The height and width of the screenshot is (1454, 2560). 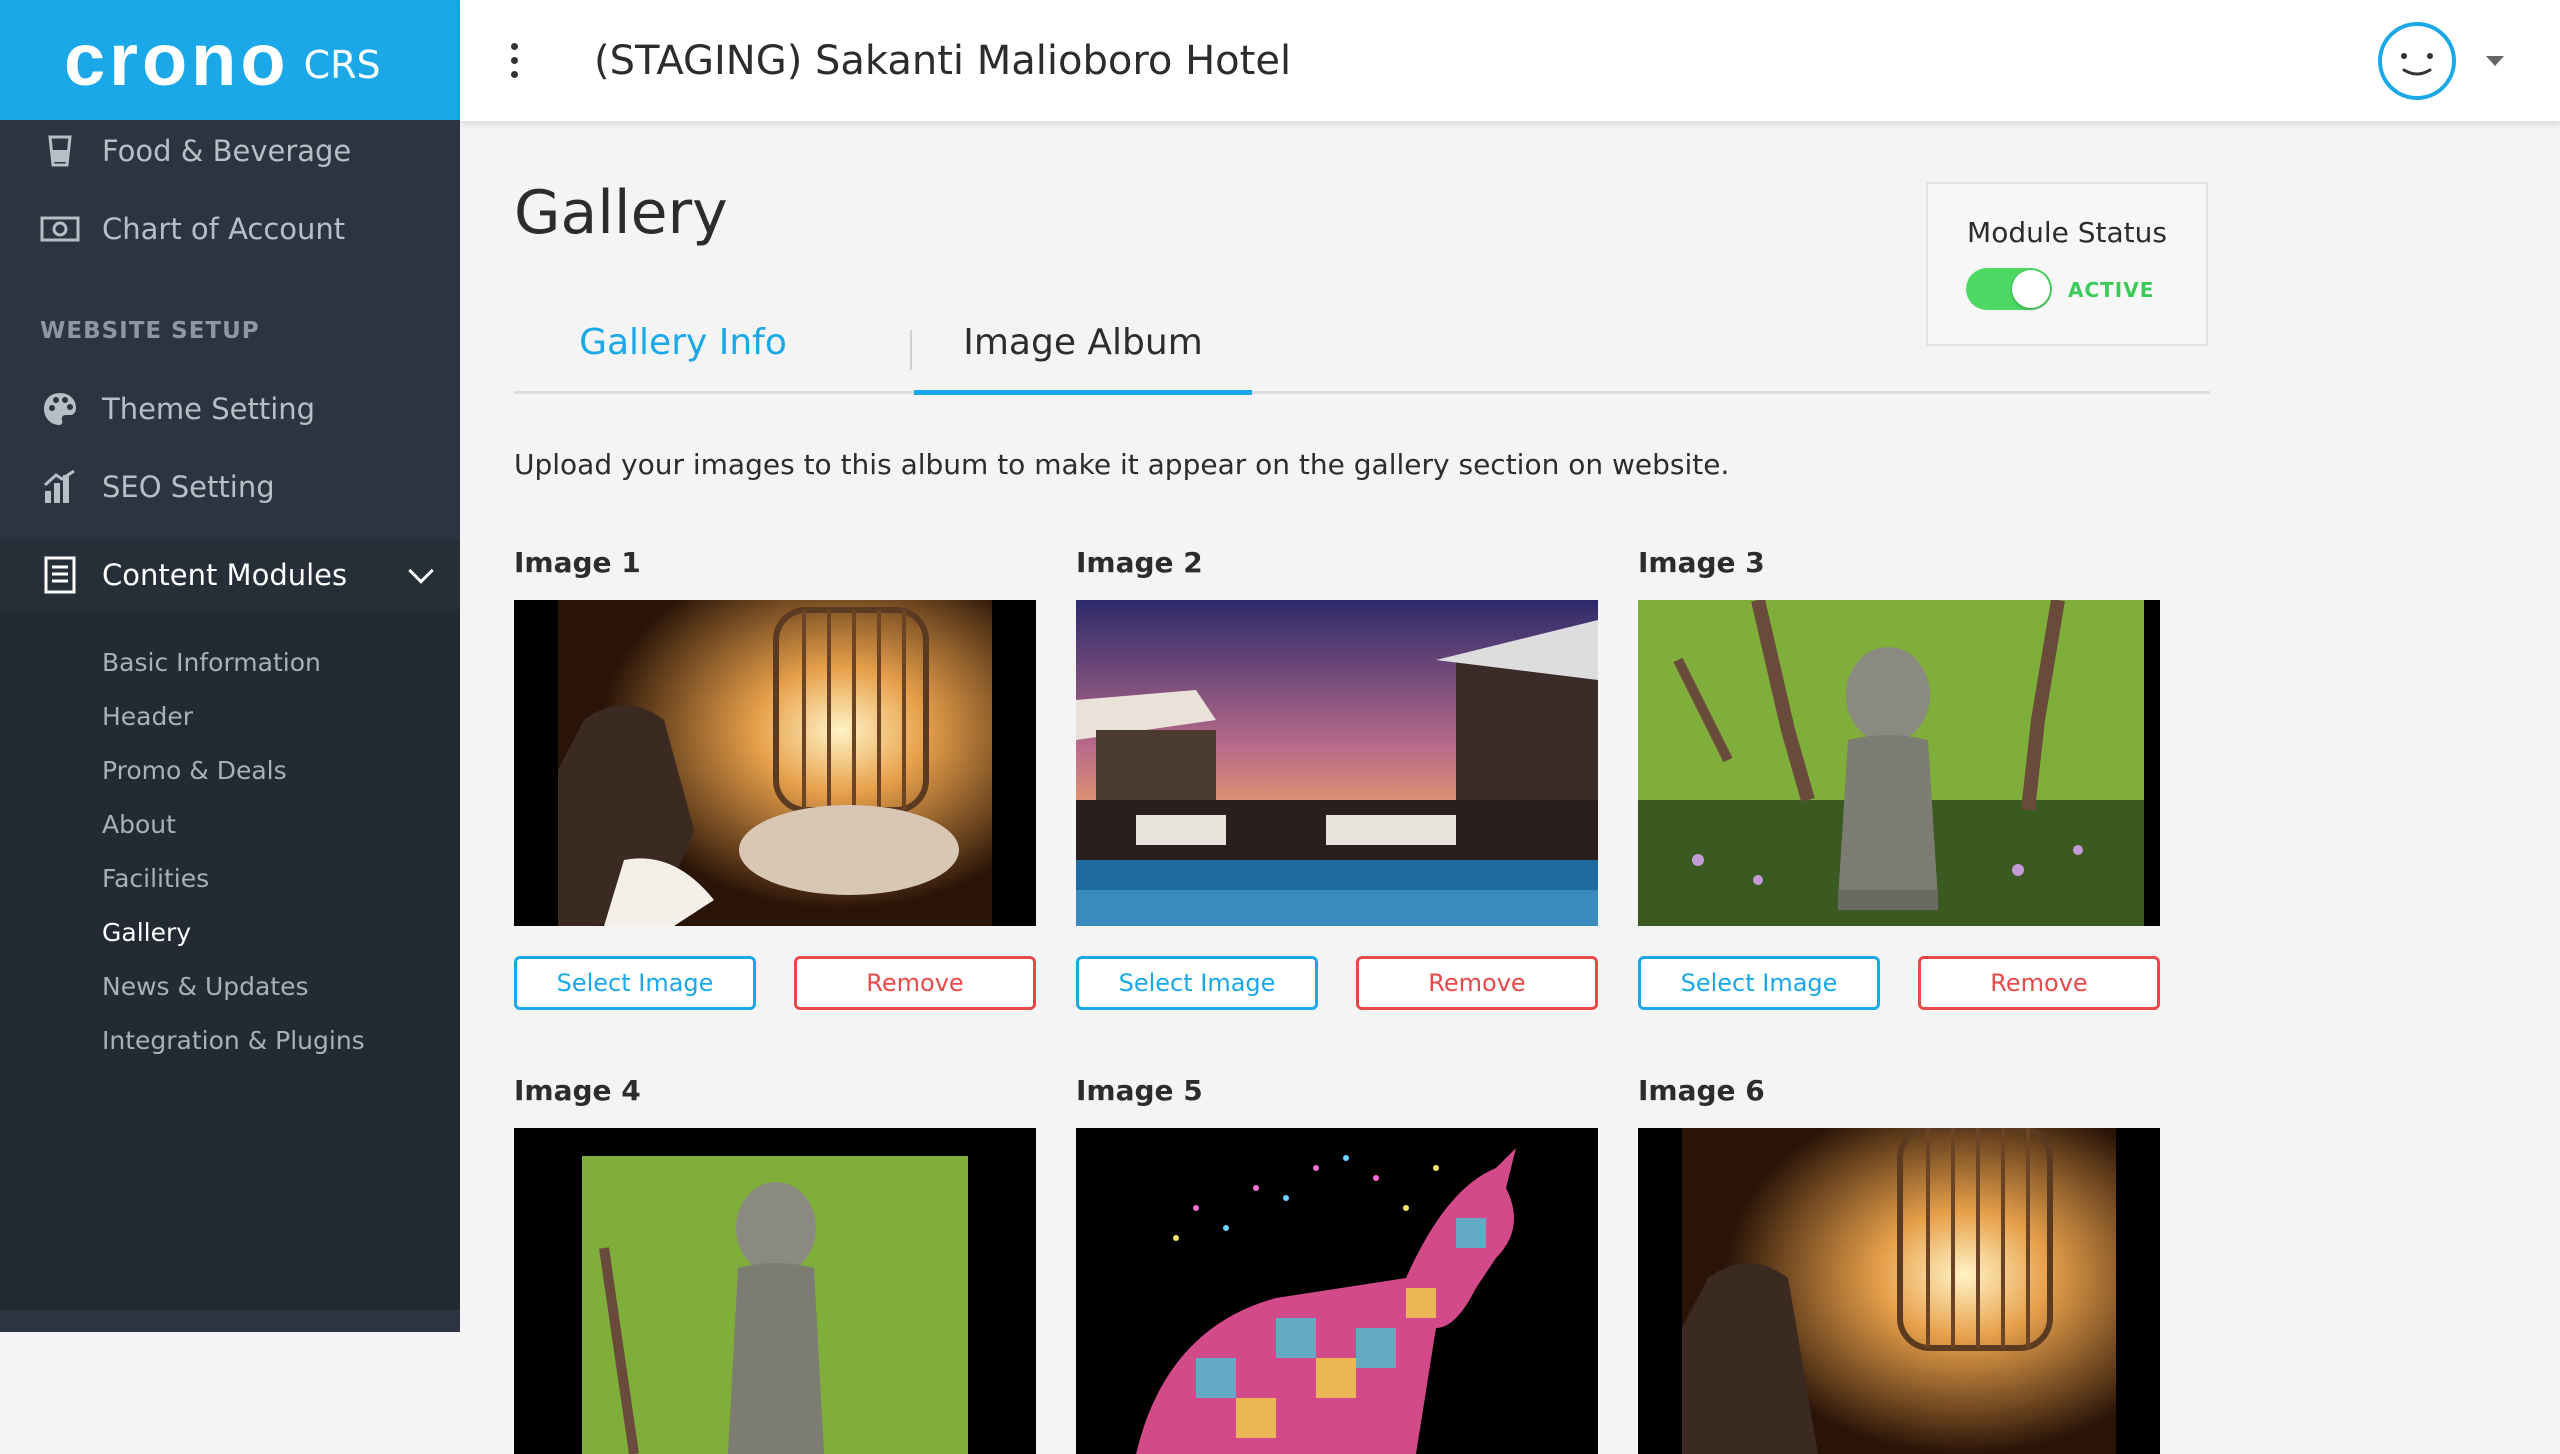 I want to click on top-bar: (STAGING) Sakanti Malioboro Hotel, so click(x=1510, y=61).